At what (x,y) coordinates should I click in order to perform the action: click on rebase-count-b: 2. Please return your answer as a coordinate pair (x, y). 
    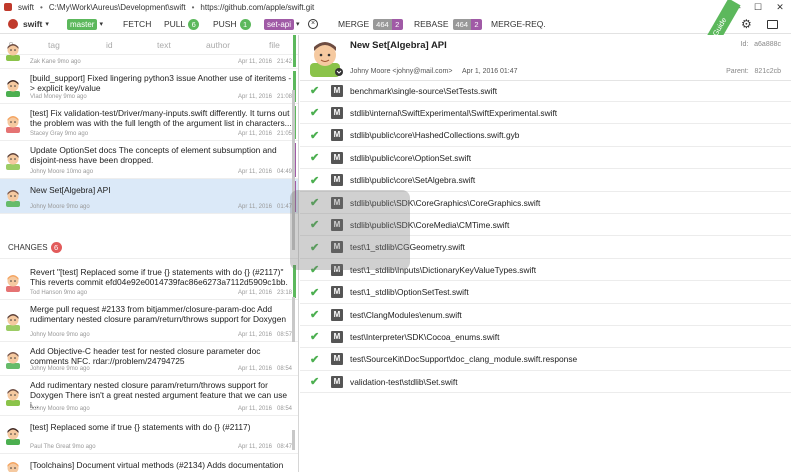
    Looking at the image, I should click on (477, 24).